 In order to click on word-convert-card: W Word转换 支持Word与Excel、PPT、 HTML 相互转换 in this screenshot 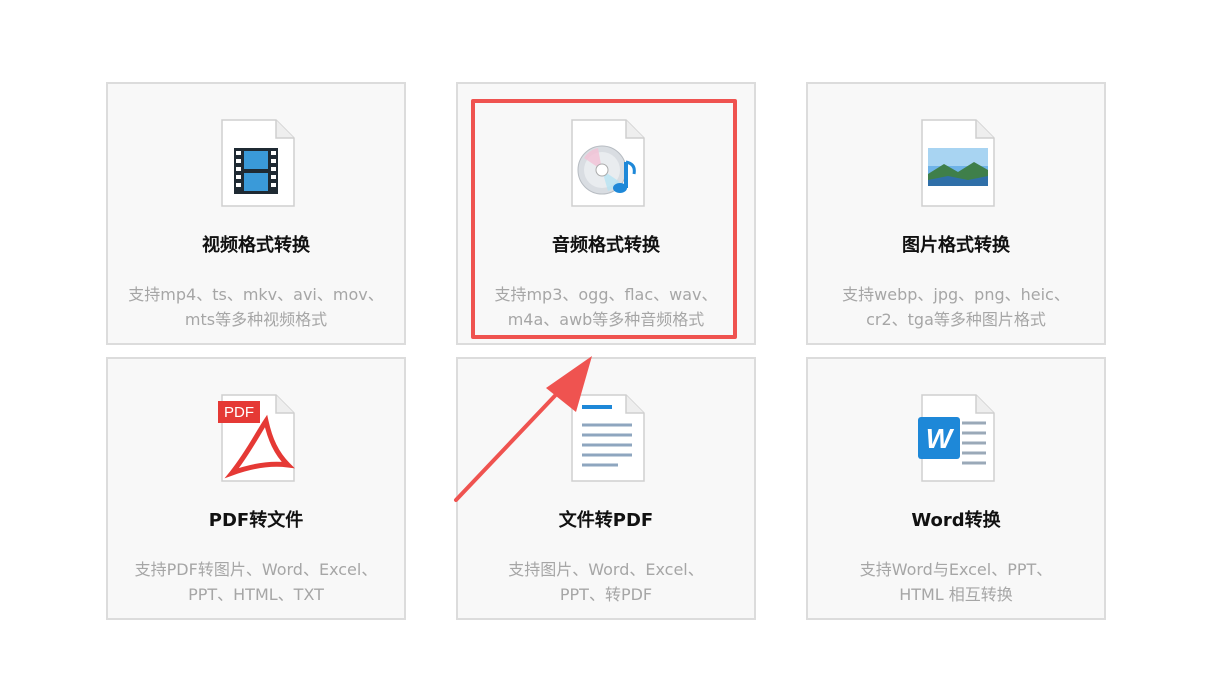, I will do `click(956, 488)`.